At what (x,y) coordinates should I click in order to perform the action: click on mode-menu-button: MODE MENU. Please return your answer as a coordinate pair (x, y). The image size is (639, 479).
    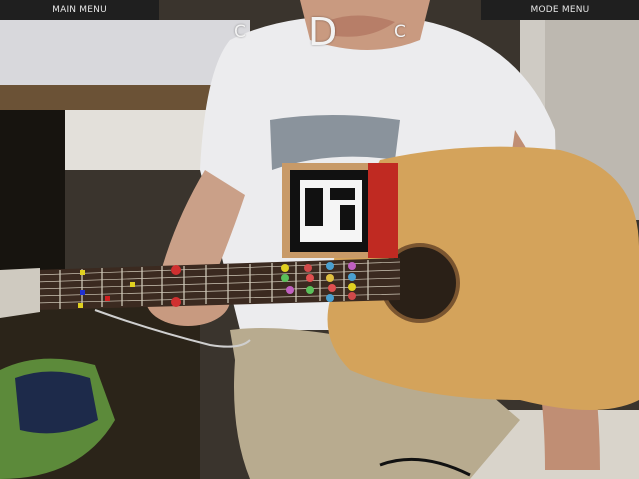
    Looking at the image, I should click on (560, 10).